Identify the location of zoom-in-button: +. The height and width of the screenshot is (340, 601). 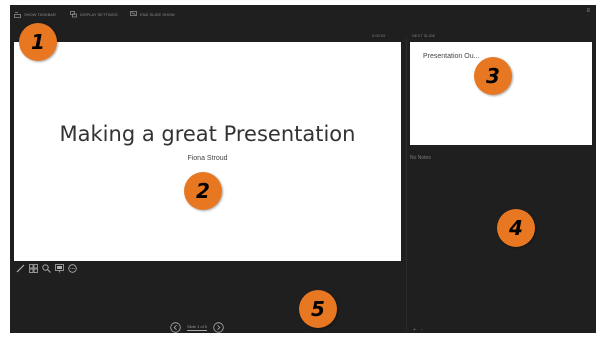
(414, 330).